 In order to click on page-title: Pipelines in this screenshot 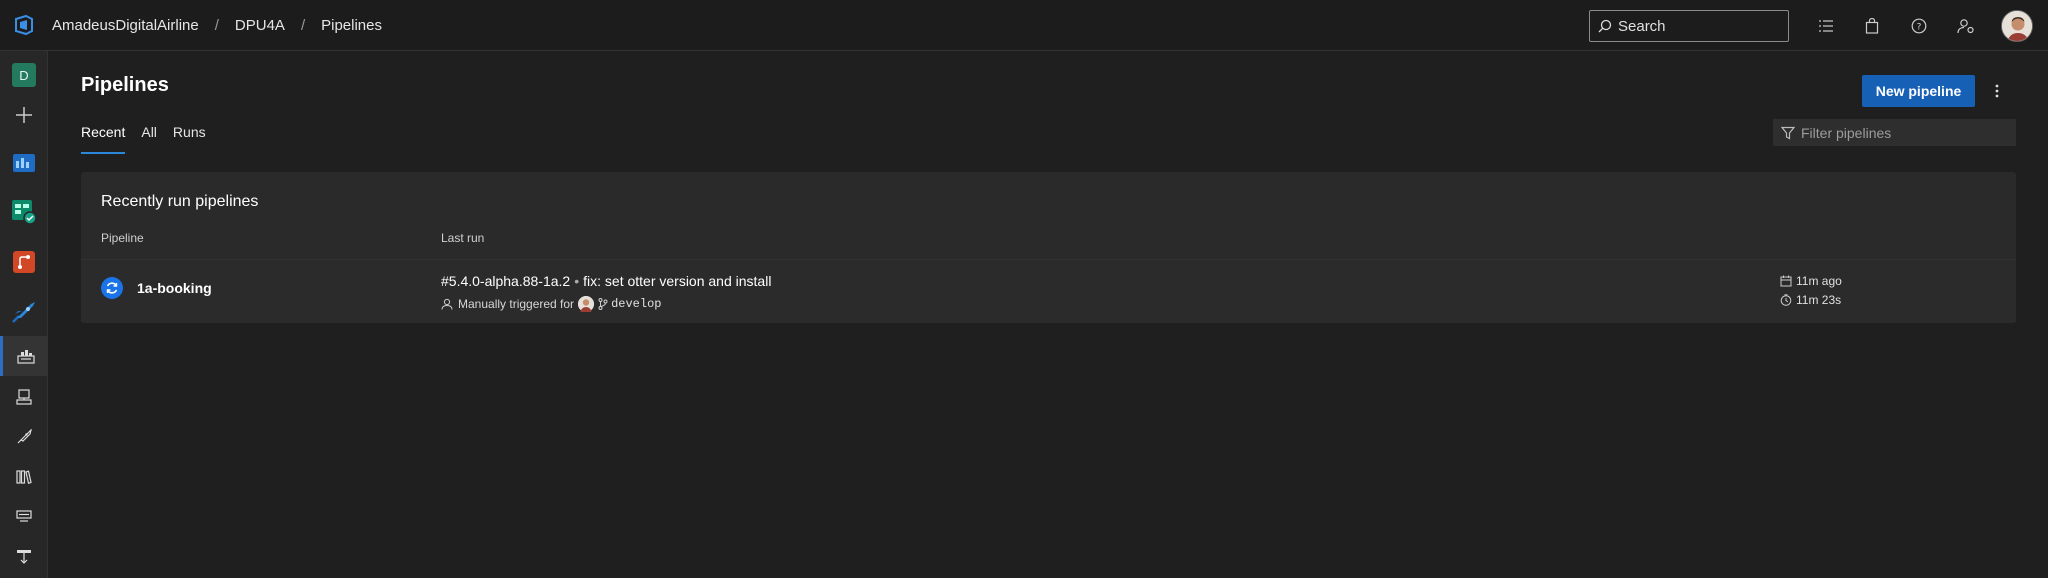, I will do `click(125, 85)`.